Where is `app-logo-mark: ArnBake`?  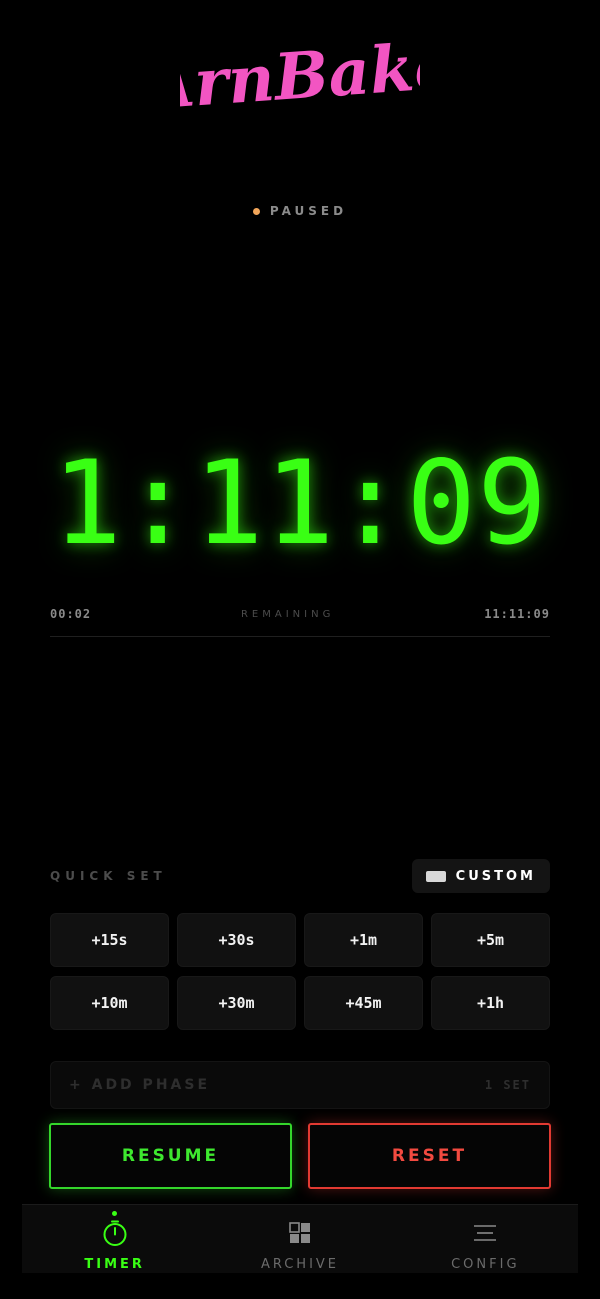
app-logo-mark: ArnBake is located at coordinates (300, 77).